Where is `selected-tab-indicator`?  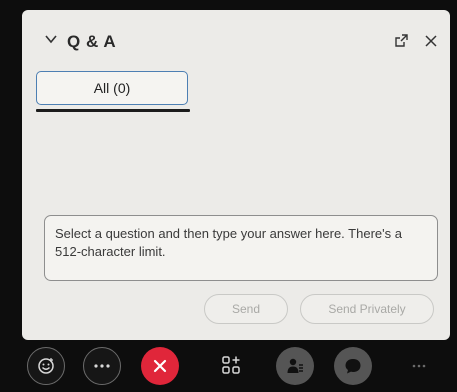
selected-tab-indicator is located at coordinates (113, 110).